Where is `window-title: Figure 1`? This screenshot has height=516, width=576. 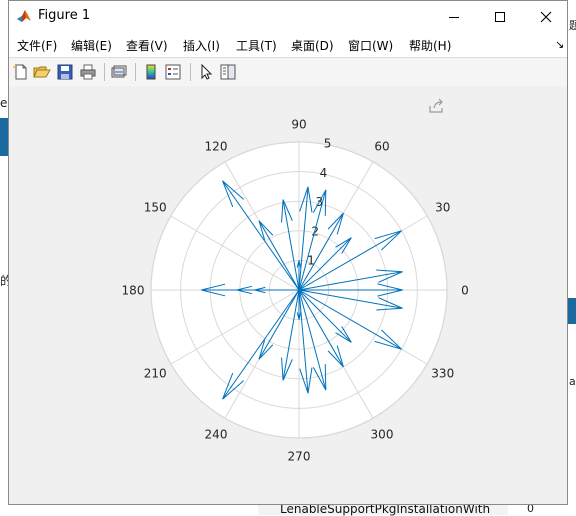
window-title: Figure 1 is located at coordinates (64, 15).